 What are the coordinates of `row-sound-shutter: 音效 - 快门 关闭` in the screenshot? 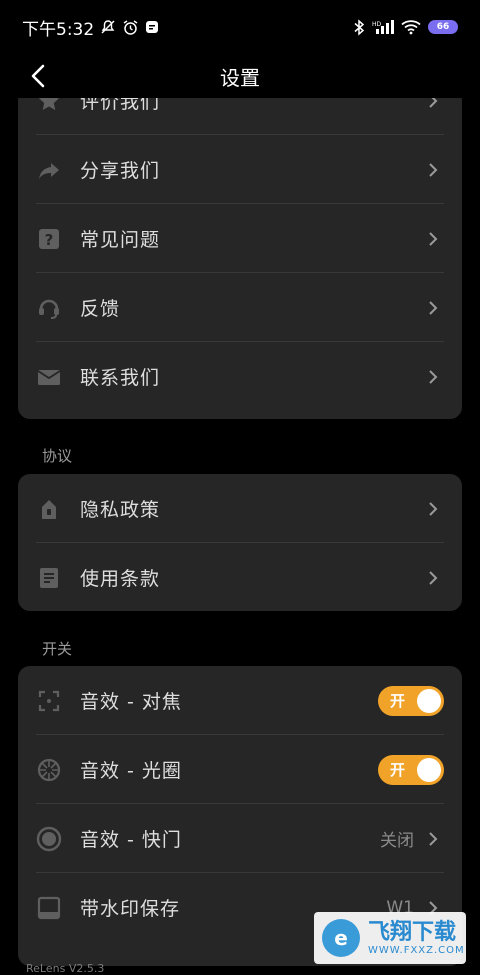 It's located at (240, 838).